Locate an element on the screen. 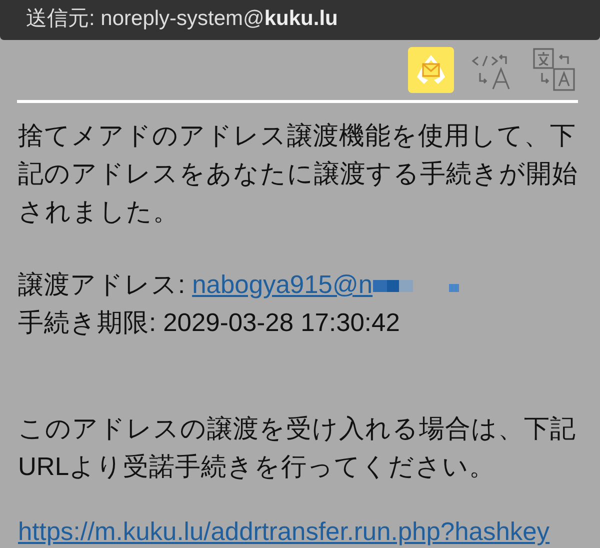 Image resolution: width=600 pixels, height=548 pixels. address-link: nabogya915@n is located at coordinates (282, 285).